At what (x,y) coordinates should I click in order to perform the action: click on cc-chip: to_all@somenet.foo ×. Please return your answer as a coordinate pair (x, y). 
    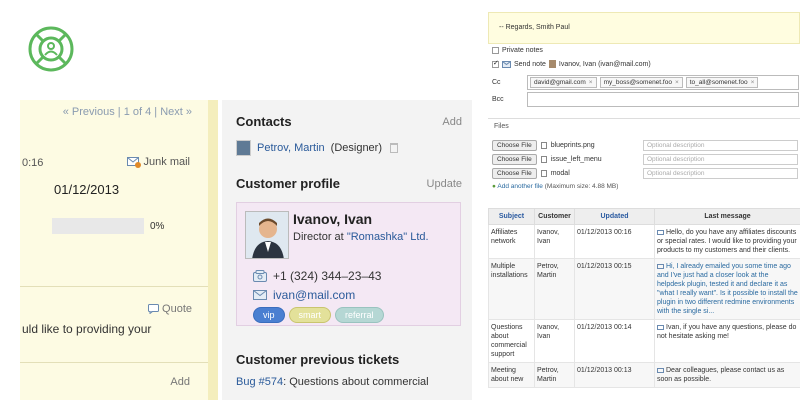
    Looking at the image, I should click on (722, 82).